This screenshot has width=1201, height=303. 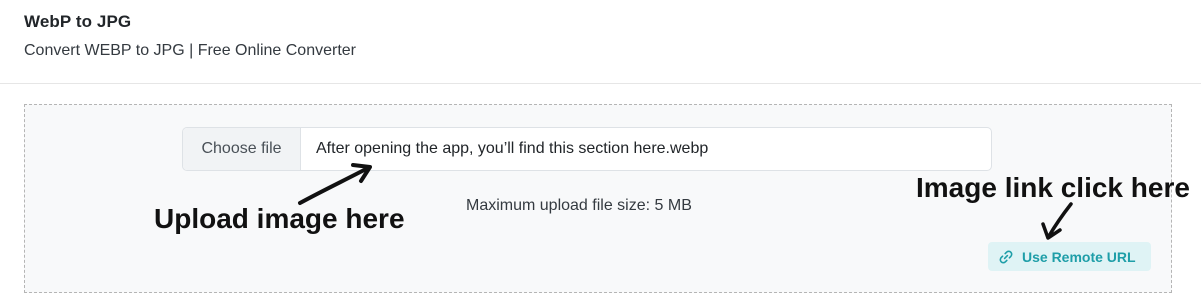 What do you see at coordinates (1079, 256) in the screenshot?
I see `use-remote-url-label: Use Remote URL` at bounding box center [1079, 256].